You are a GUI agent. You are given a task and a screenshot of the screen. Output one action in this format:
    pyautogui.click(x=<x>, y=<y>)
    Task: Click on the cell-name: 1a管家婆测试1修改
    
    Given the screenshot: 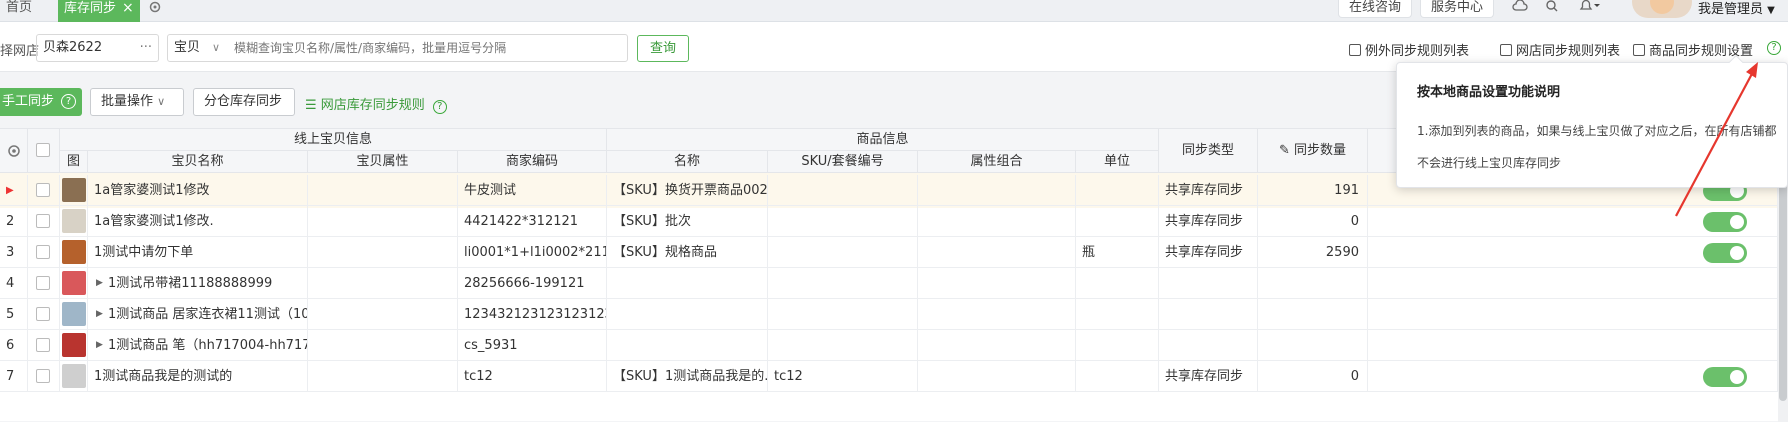 What is the action you would take?
    pyautogui.click(x=198, y=190)
    